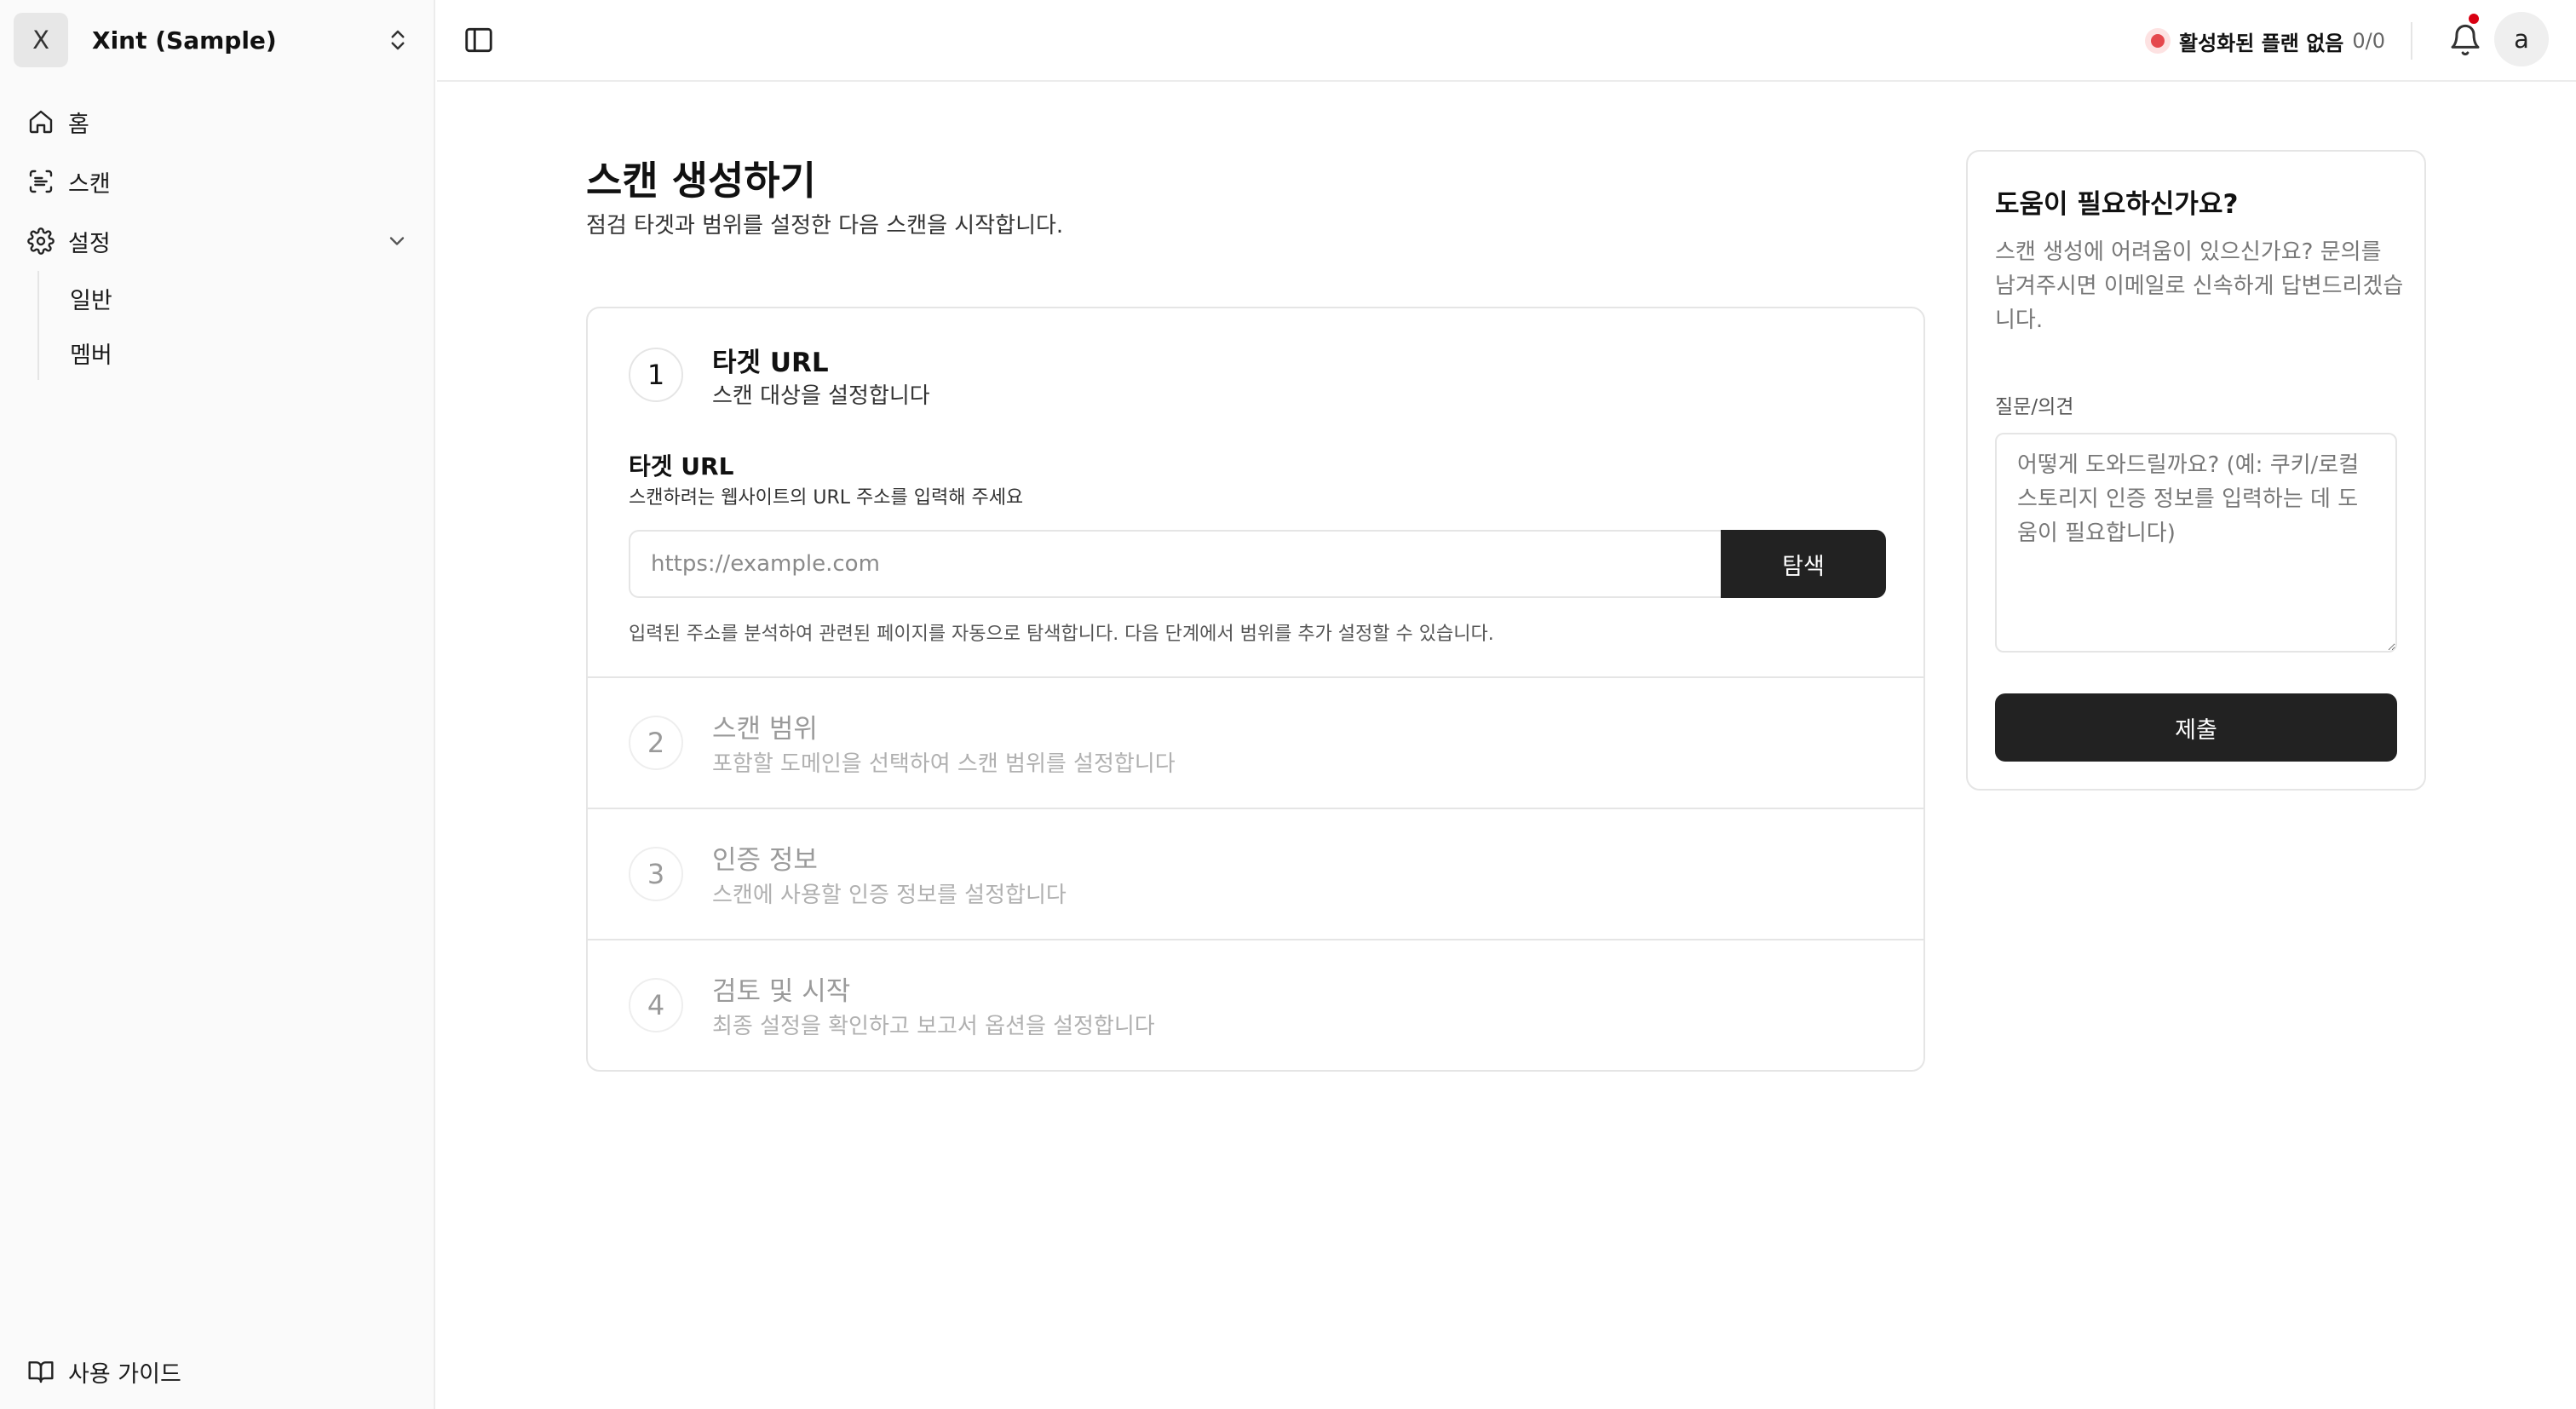  Describe the element at coordinates (1256, 1005) in the screenshot. I see `step-review-start: 4 검토 및 시작 최종 설정을 확인하고 보고서 옵션을 설정합니다` at that location.